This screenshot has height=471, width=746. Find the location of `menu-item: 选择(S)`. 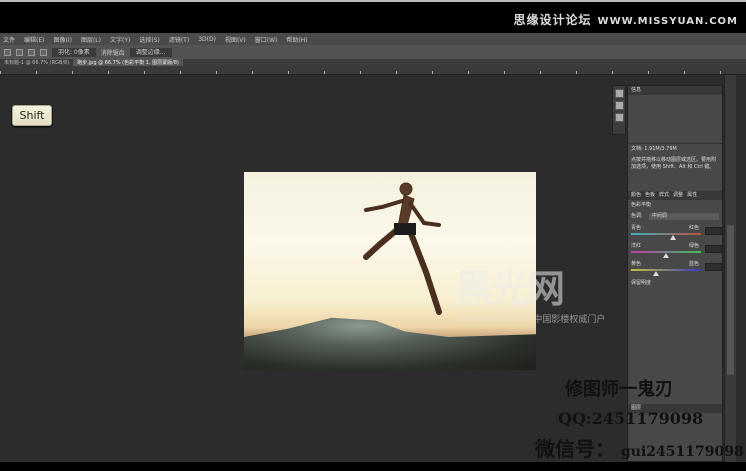

menu-item: 选择(S) is located at coordinates (149, 39).